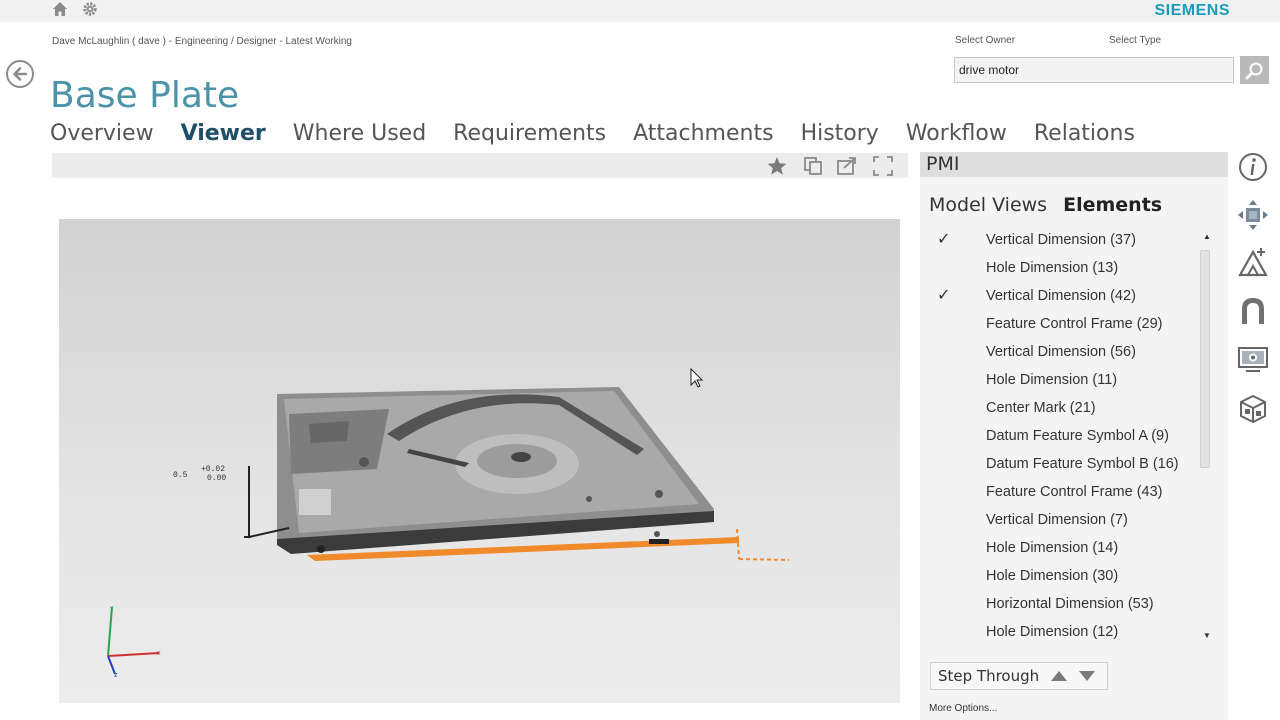 The width and height of the screenshot is (1280, 720). I want to click on list-item-label: Vertical Dimension (42), so click(1061, 296).